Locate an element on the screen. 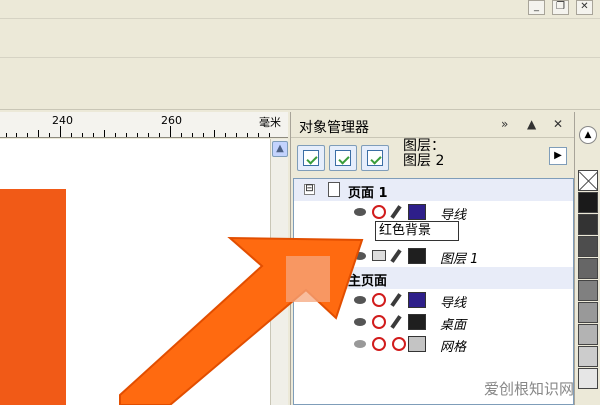  tree-row-master-grid: 网格 is located at coordinates (433, 344).